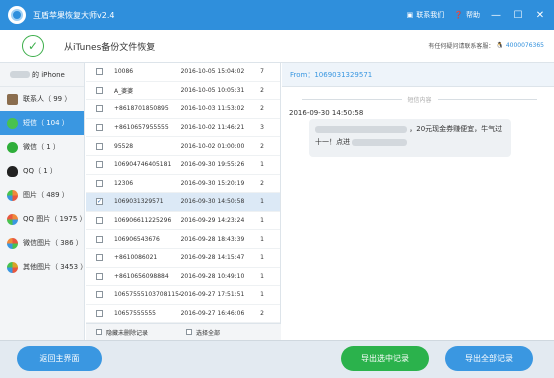 This screenshot has height=378, width=554. What do you see at coordinates (12, 123) in the screenshot?
I see `sms-icon` at bounding box center [12, 123].